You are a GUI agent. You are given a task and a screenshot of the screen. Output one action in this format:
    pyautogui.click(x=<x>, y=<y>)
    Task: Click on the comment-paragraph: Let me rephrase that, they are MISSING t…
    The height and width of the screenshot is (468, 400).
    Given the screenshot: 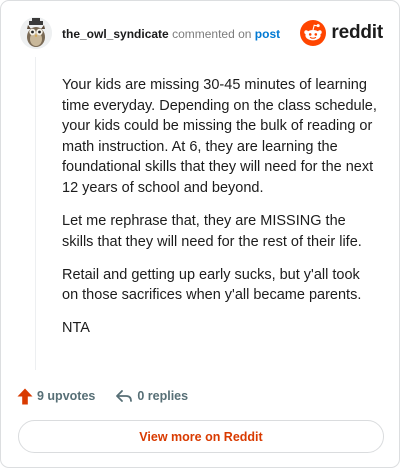 What is the action you would take?
    pyautogui.click(x=212, y=231)
    